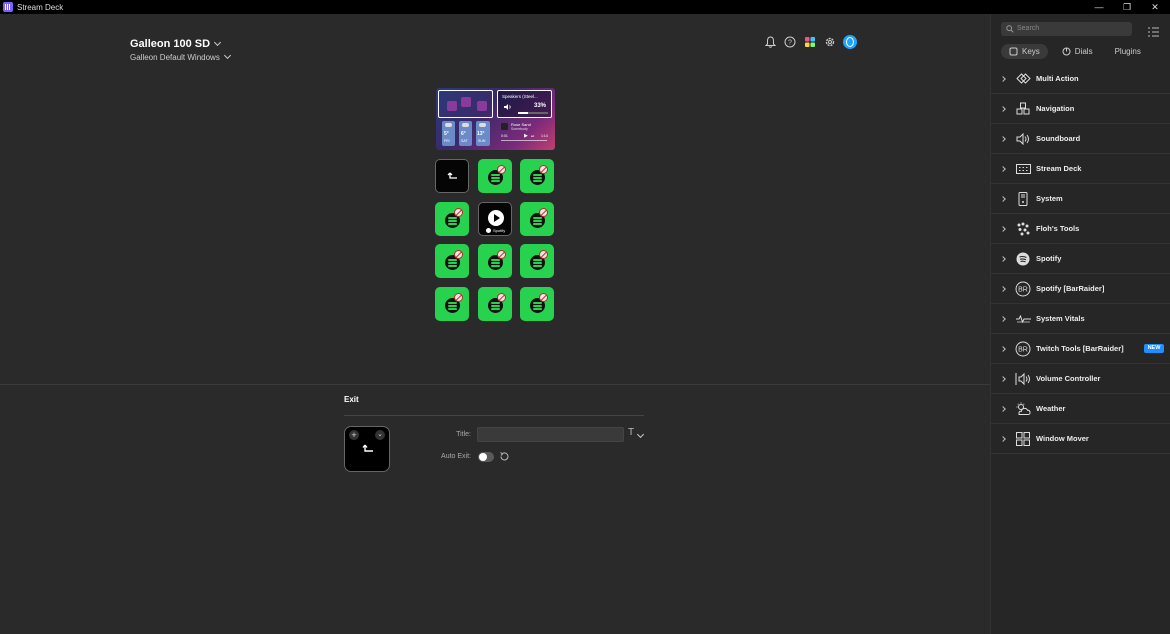  Describe the element at coordinates (507, 107) in the screenshot. I see `speaker-icon` at that location.